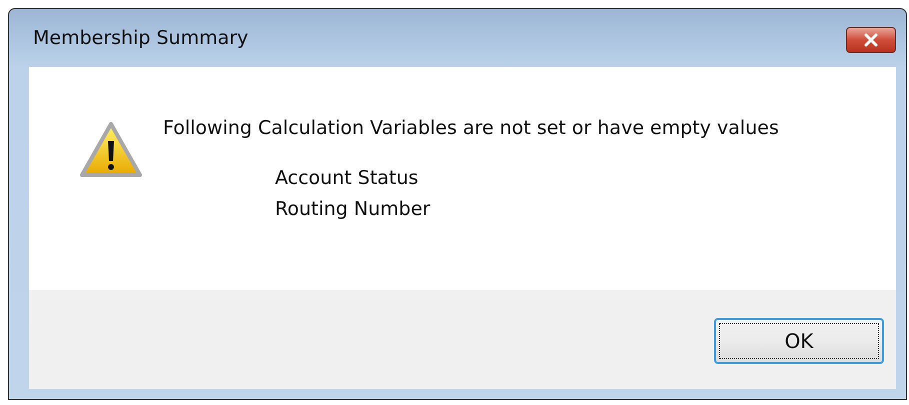 The width and height of the screenshot is (909, 405). I want to click on close-button, so click(871, 40).